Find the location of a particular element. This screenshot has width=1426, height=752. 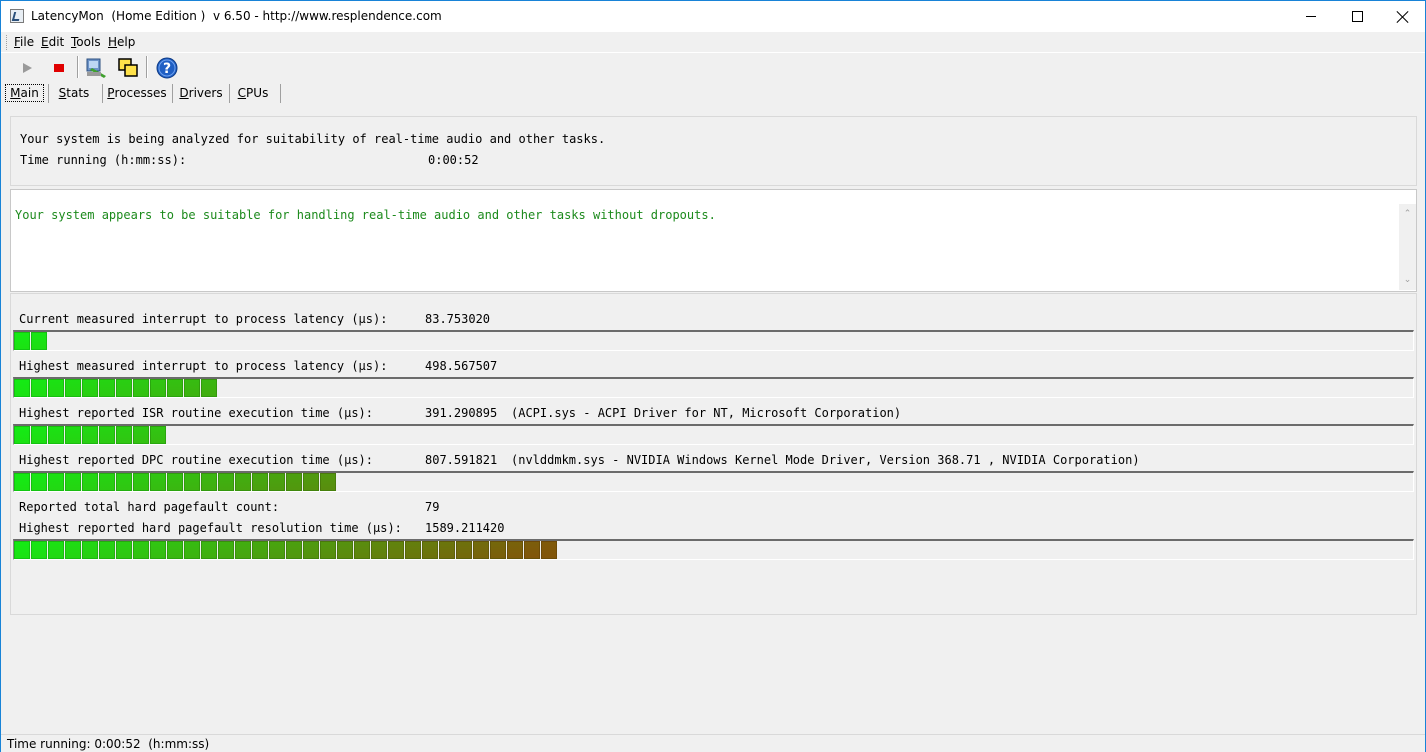

window-icon is located at coordinates (128, 67).